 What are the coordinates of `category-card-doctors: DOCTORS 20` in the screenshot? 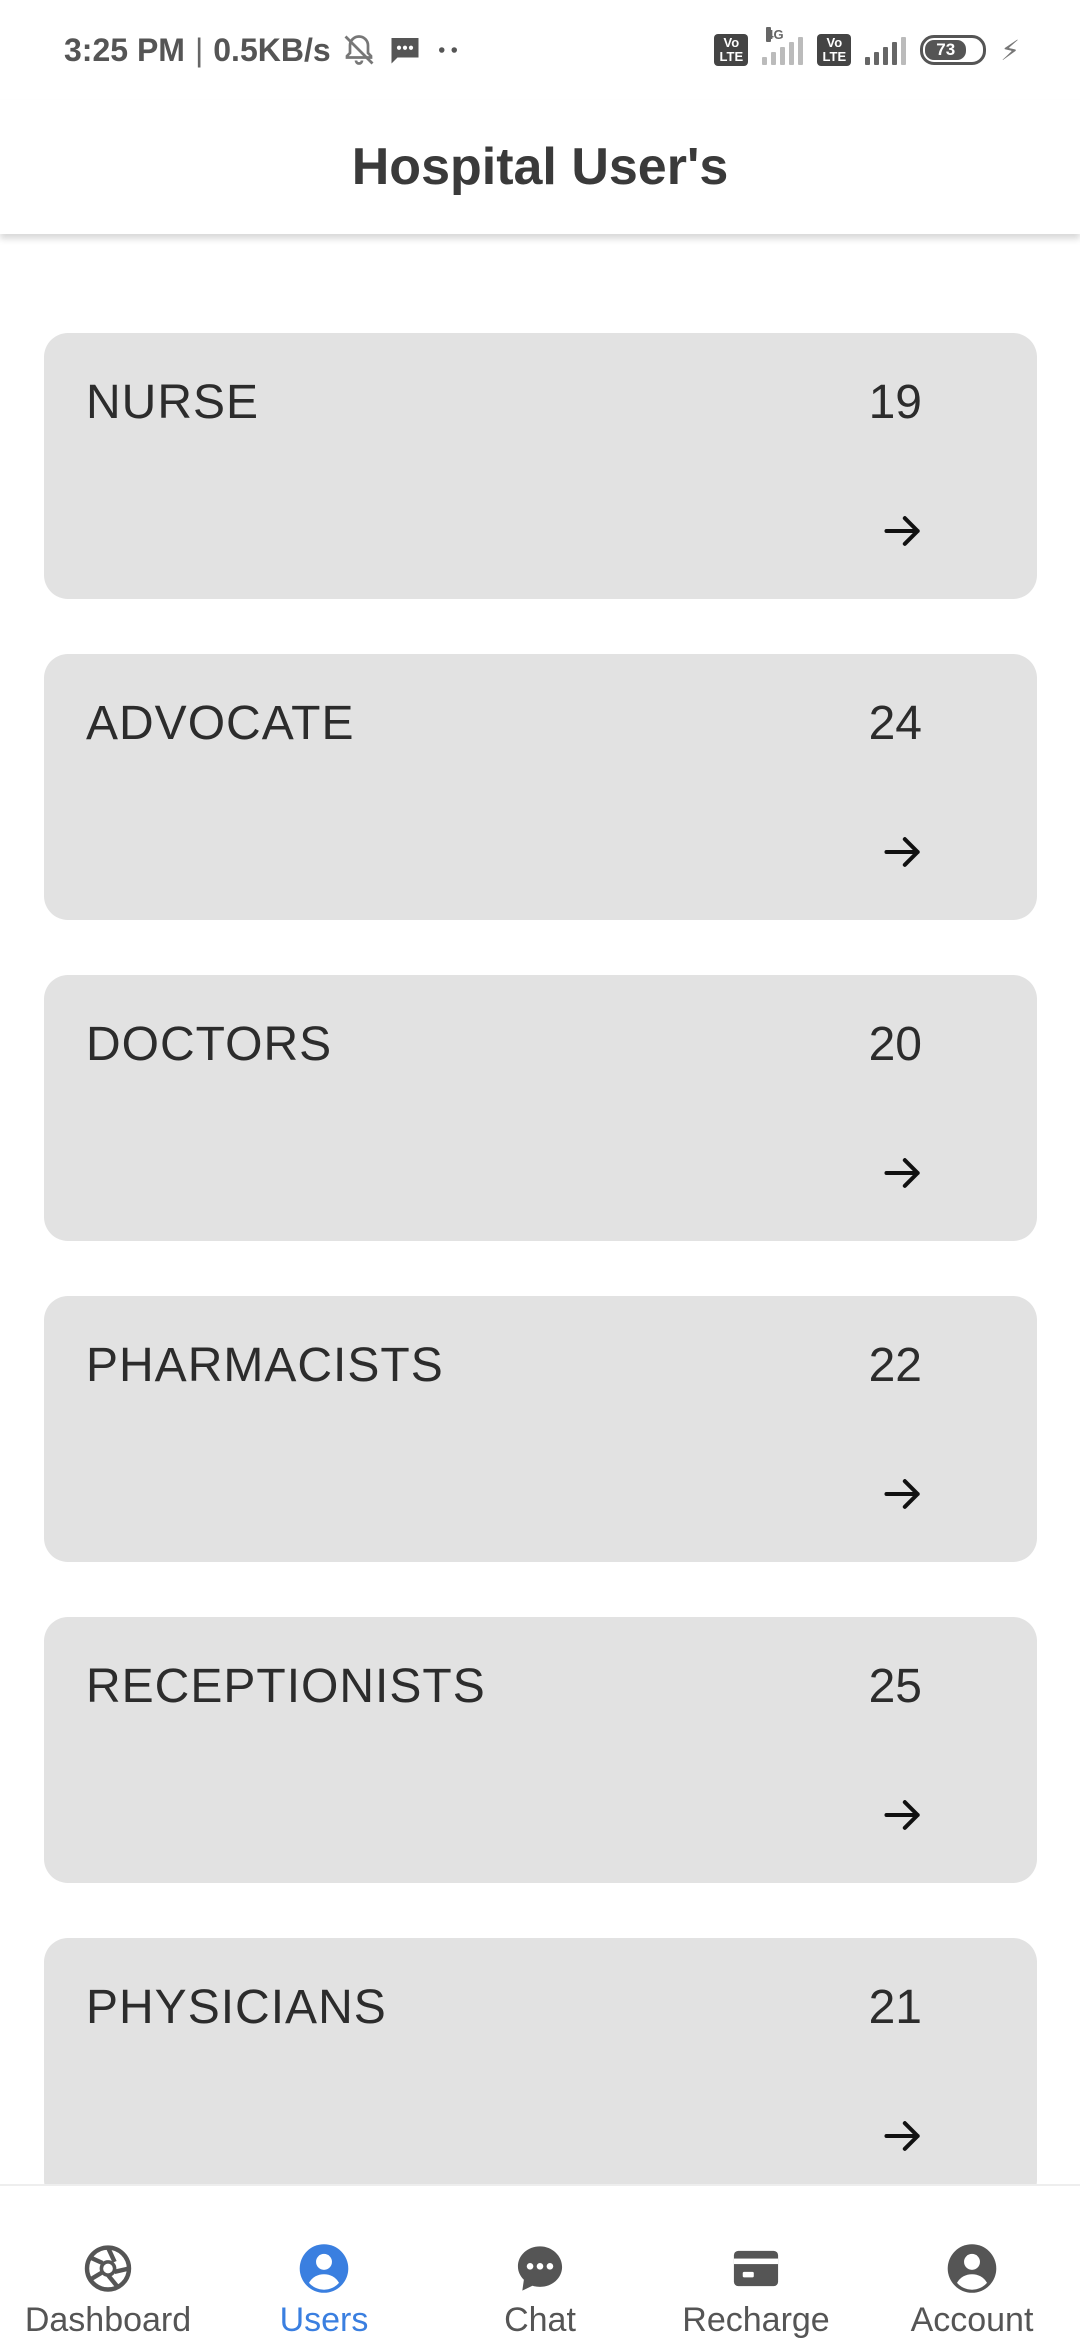 It's located at (540, 1108).